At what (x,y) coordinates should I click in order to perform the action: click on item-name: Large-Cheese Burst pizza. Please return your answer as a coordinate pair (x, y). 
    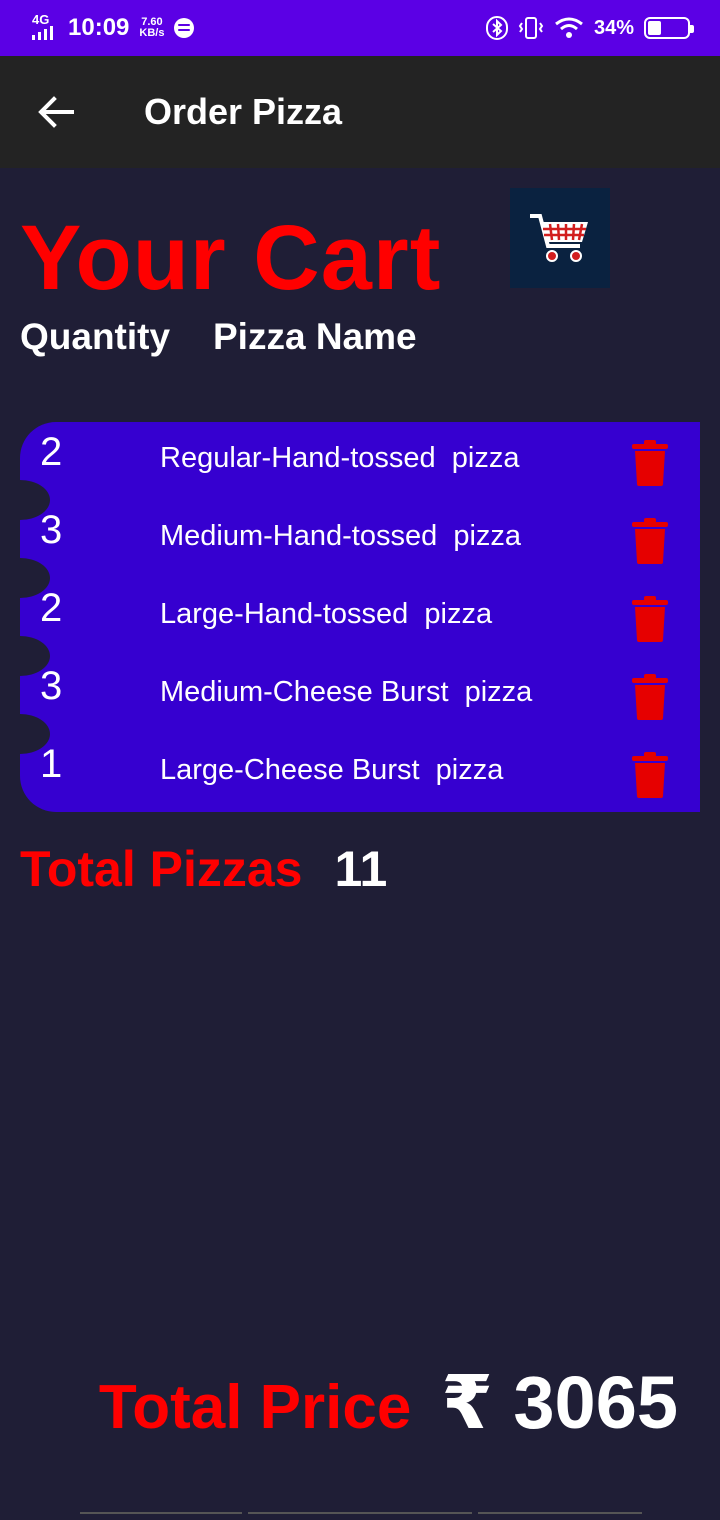
    Looking at the image, I should click on (332, 770).